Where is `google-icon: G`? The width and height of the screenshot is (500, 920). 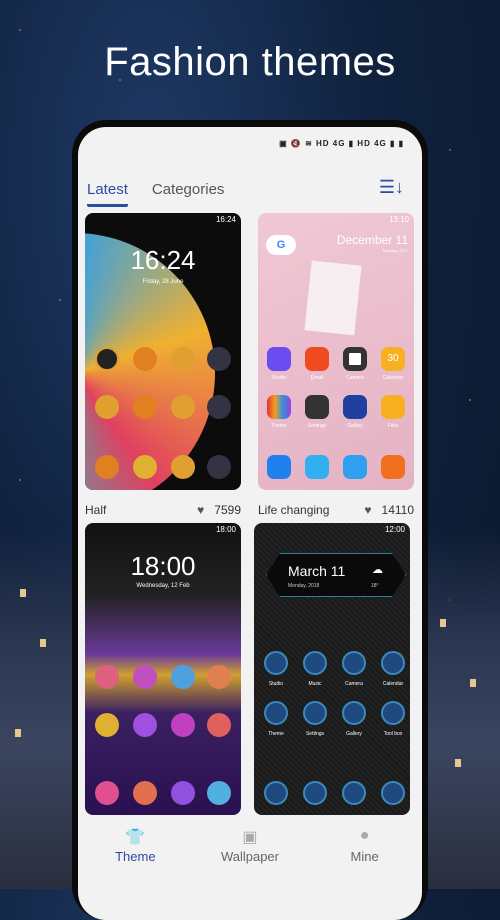
google-icon: G is located at coordinates (281, 245).